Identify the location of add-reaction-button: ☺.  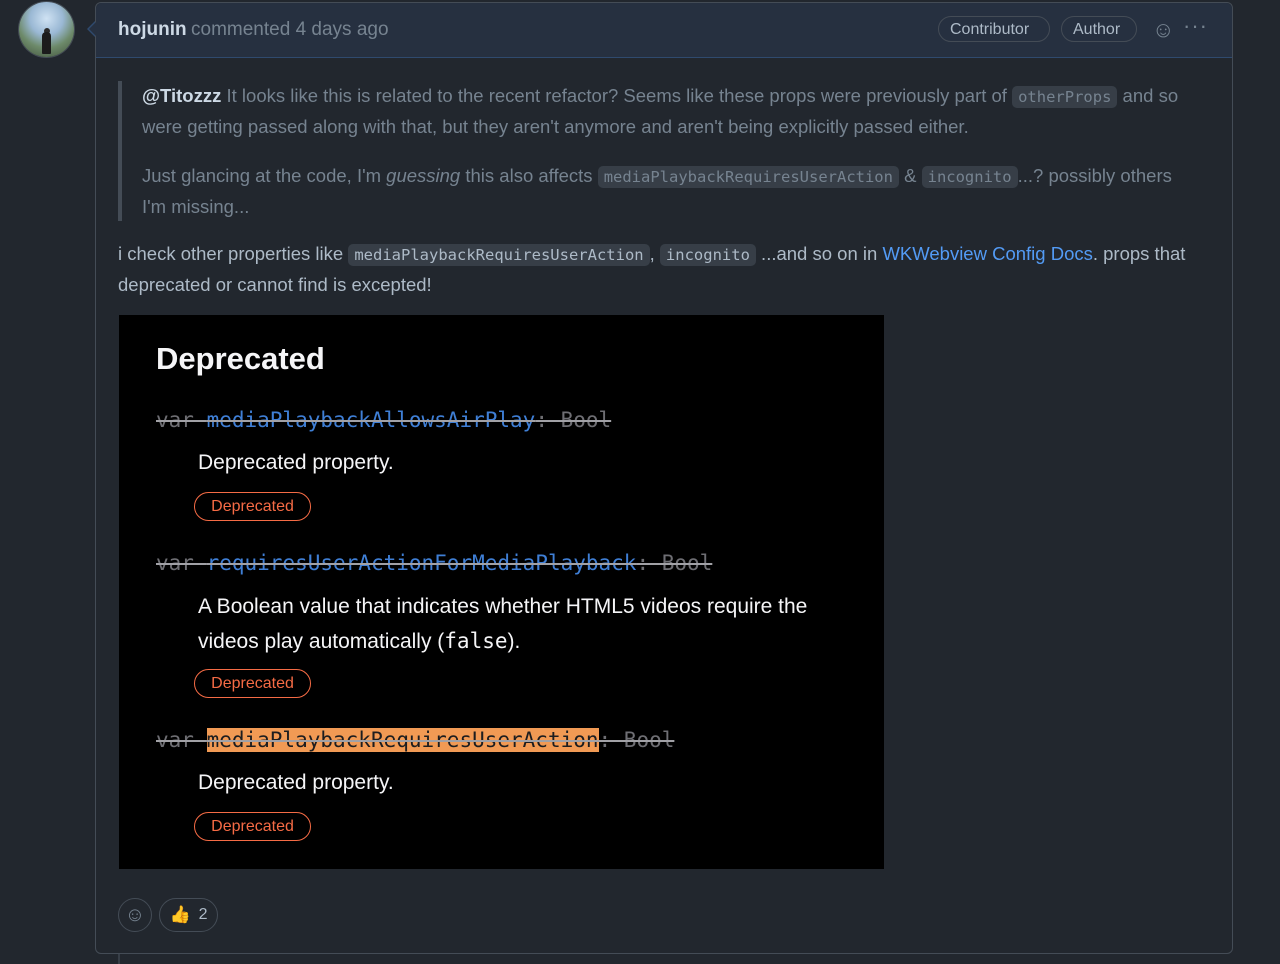
(135, 915).